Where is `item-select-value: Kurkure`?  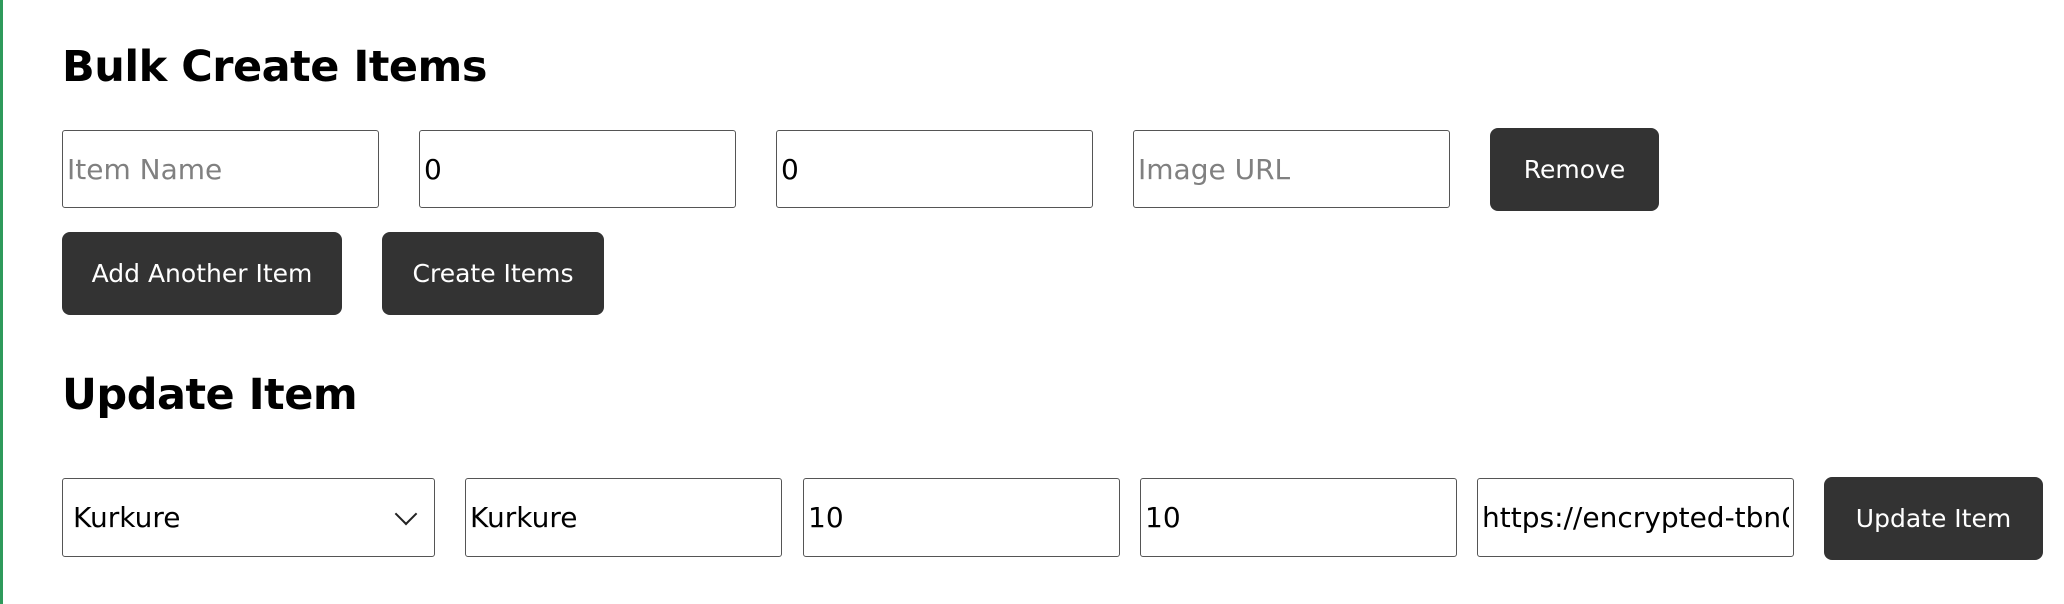 item-select-value: Kurkure is located at coordinates (127, 517).